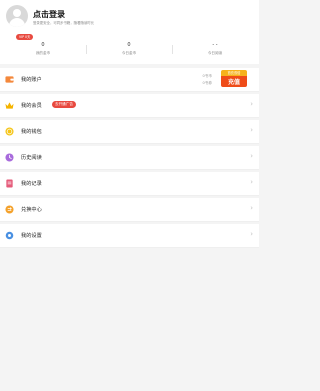 The image size is (320, 391). Describe the element at coordinates (129, 210) in the screenshot. I see `menu-item-exchange: 兑换中心 ›` at that location.